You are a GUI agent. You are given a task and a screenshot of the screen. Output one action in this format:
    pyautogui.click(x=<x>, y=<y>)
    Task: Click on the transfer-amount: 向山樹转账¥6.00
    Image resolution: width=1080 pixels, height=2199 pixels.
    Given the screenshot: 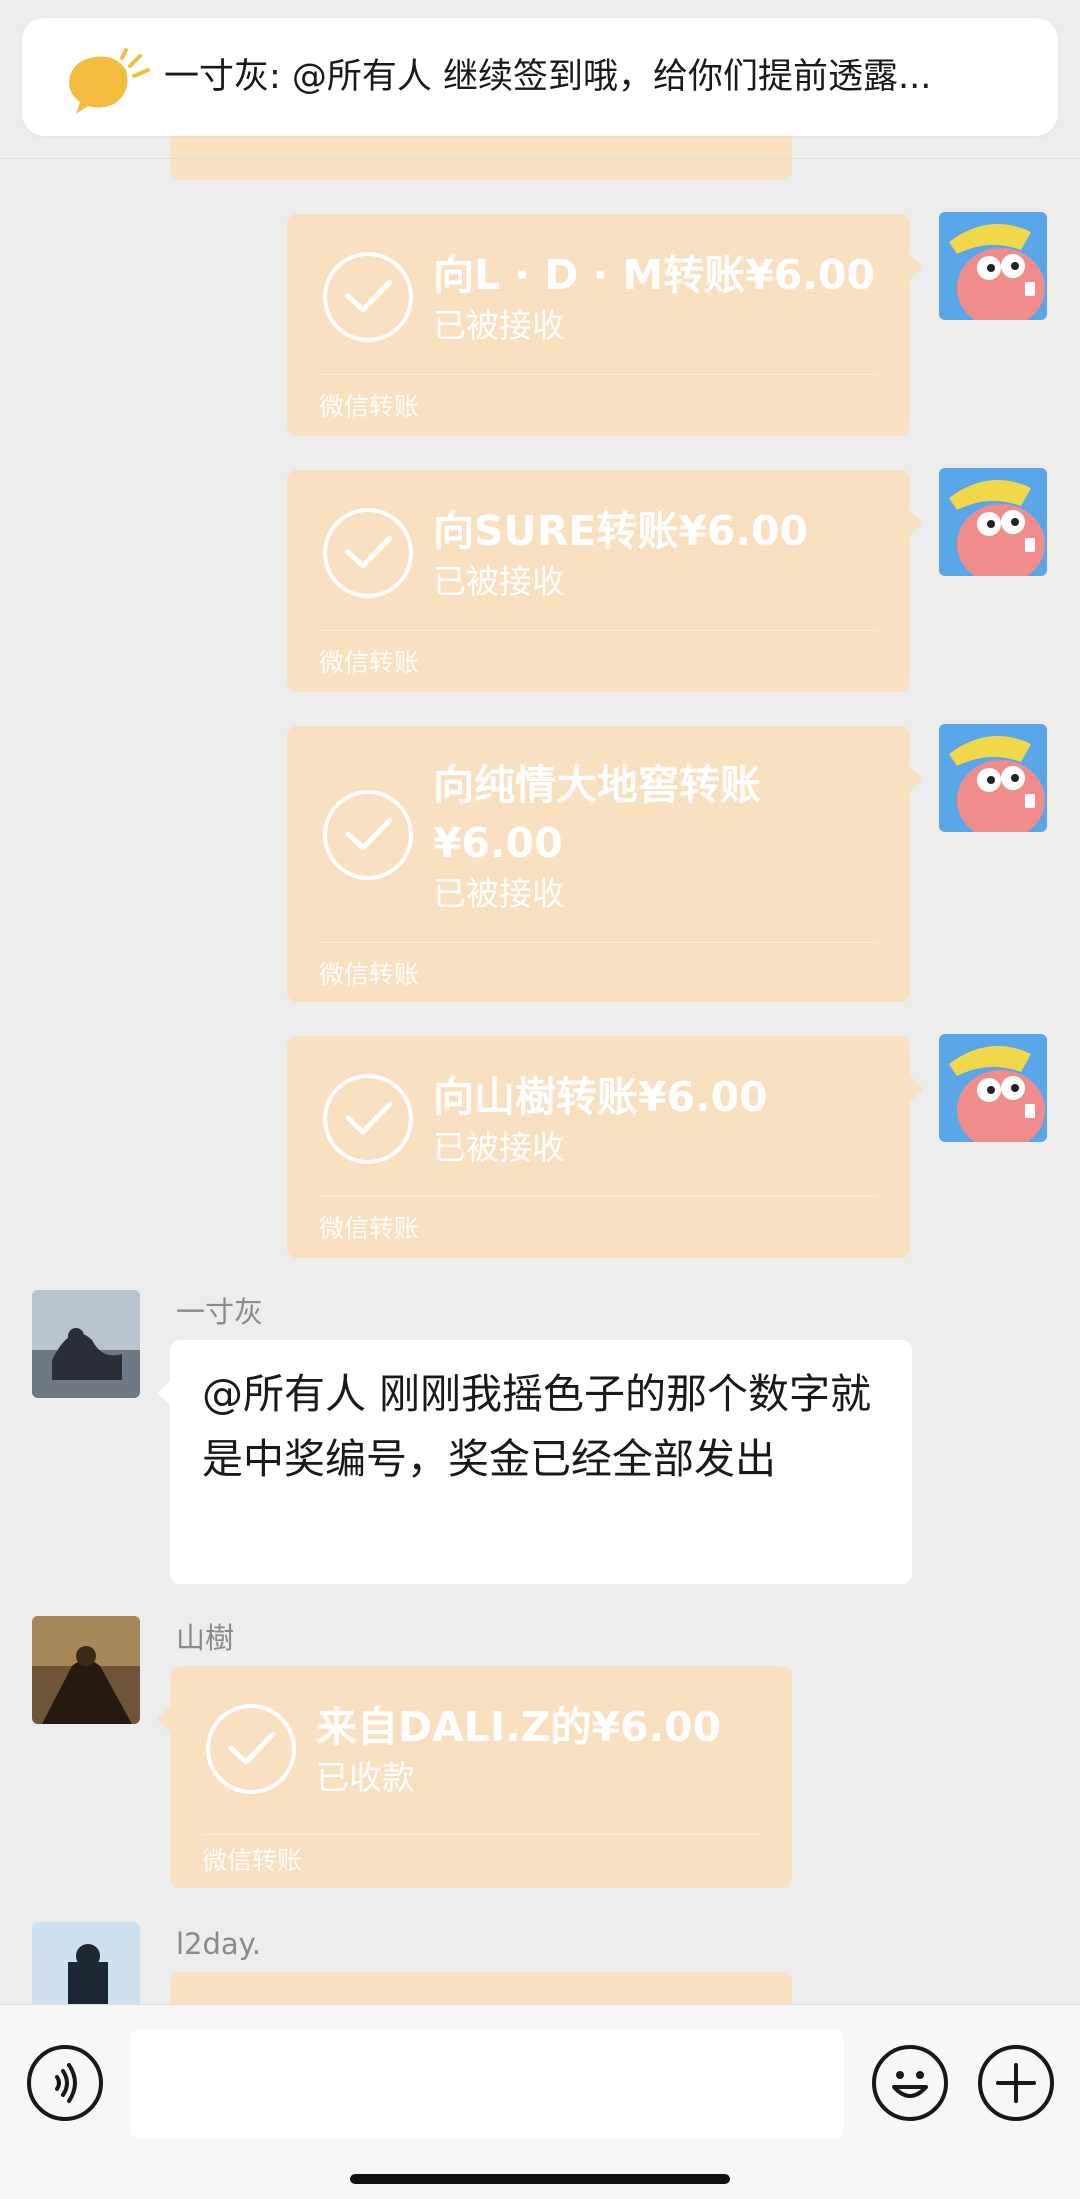 What is the action you would take?
    pyautogui.click(x=600, y=1097)
    